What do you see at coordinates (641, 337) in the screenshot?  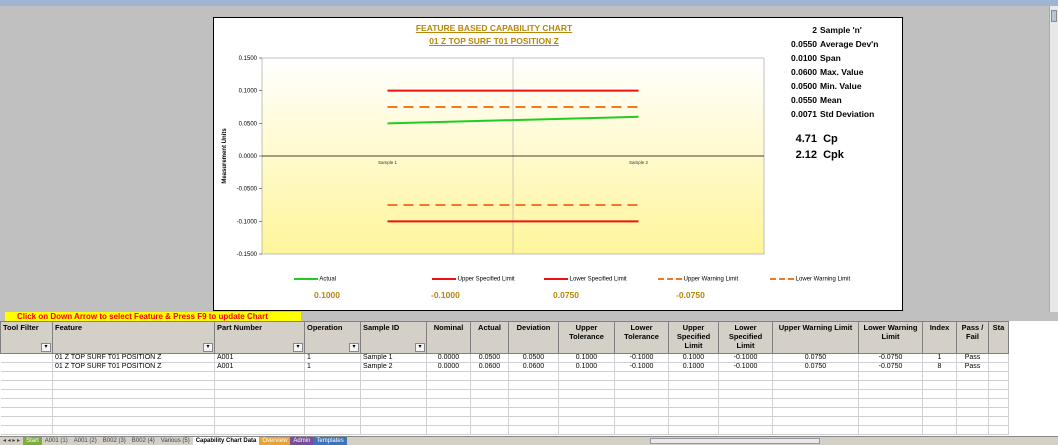 I see `column-header: Lower Tolerance` at bounding box center [641, 337].